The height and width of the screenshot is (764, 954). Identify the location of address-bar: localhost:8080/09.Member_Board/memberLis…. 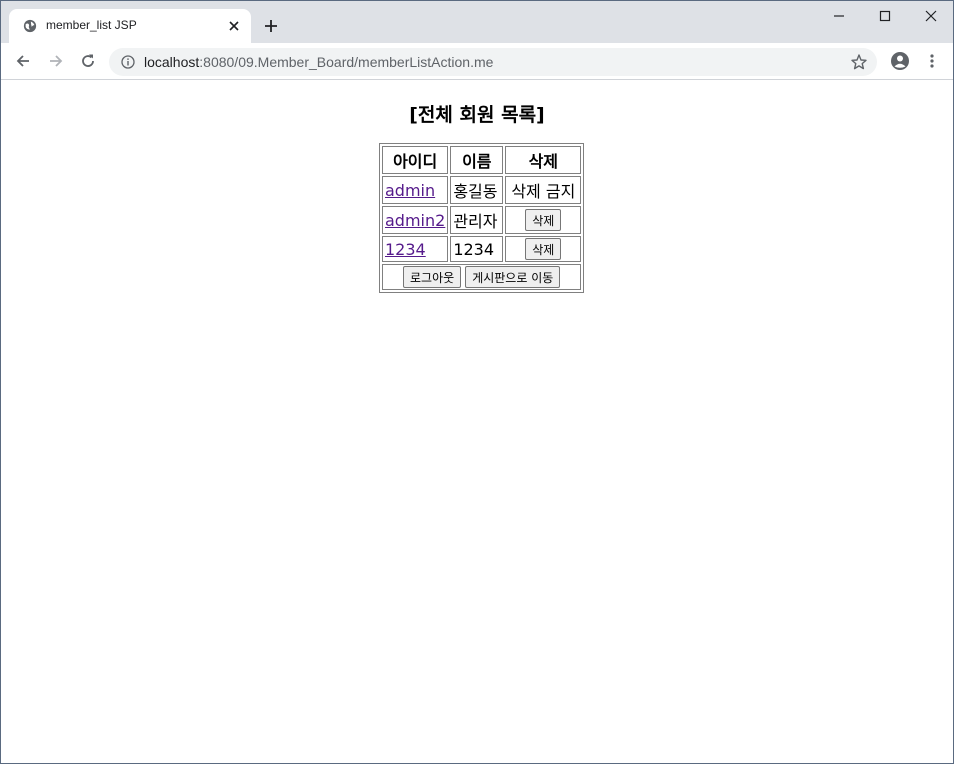
(493, 62).